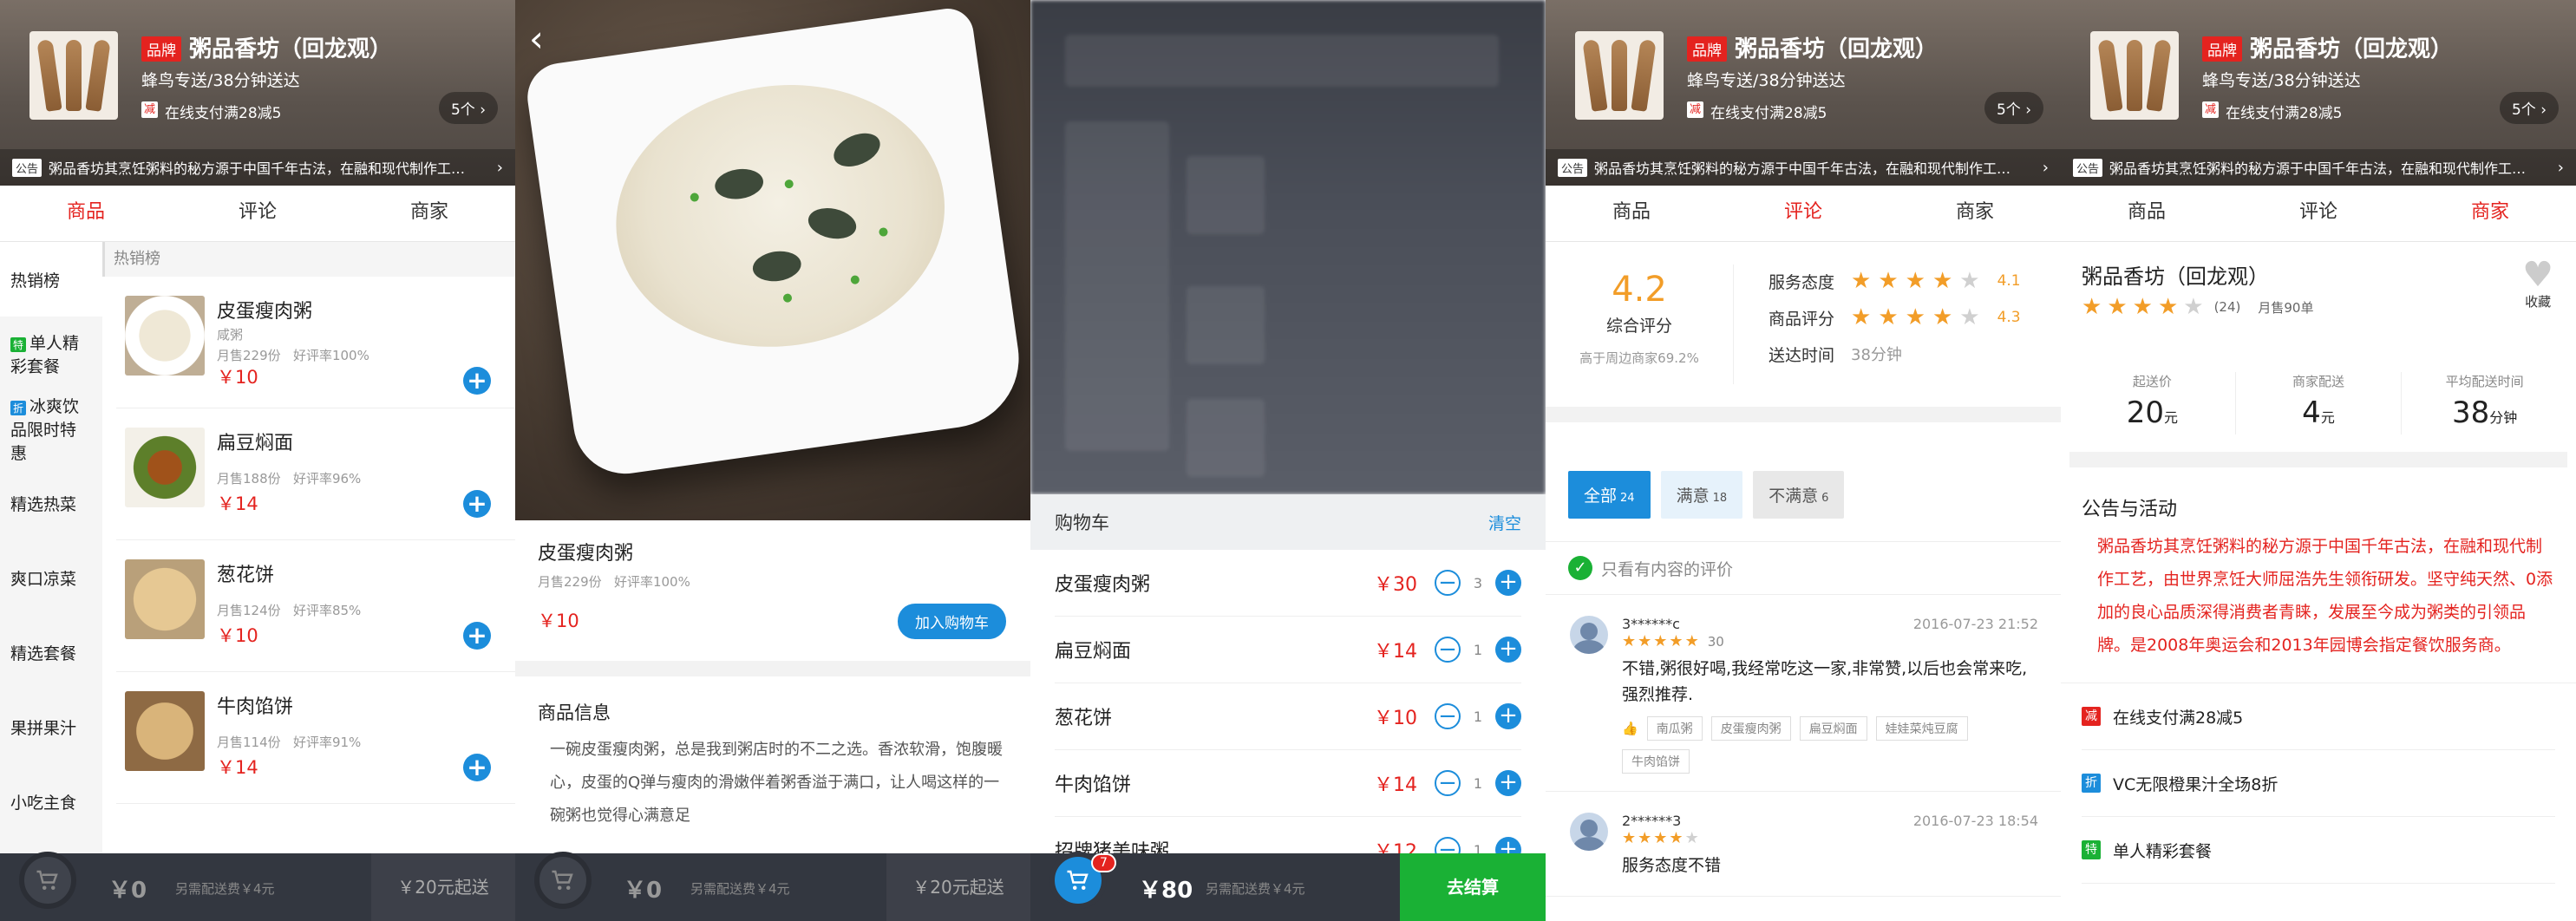 The image size is (2576, 921). Describe the element at coordinates (315, 342) in the screenshot. I see `food-item: 皮蛋瘦肉粥 咸粥 月售229份 好评率100% ￥10 +` at that location.